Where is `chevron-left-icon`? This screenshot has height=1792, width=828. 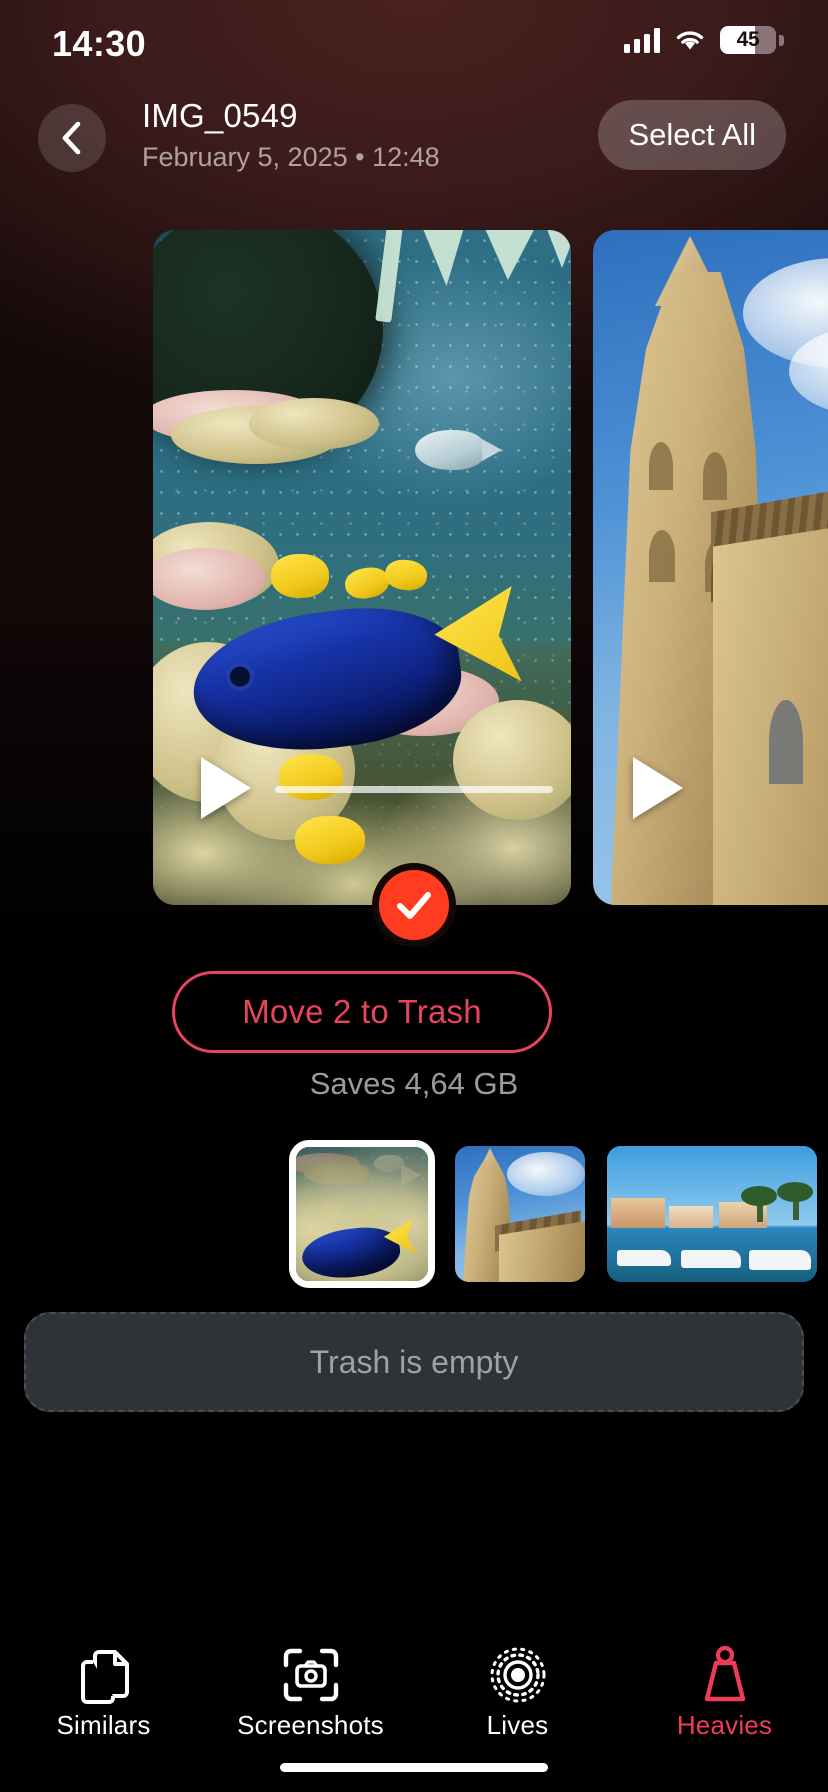 chevron-left-icon is located at coordinates (71, 138).